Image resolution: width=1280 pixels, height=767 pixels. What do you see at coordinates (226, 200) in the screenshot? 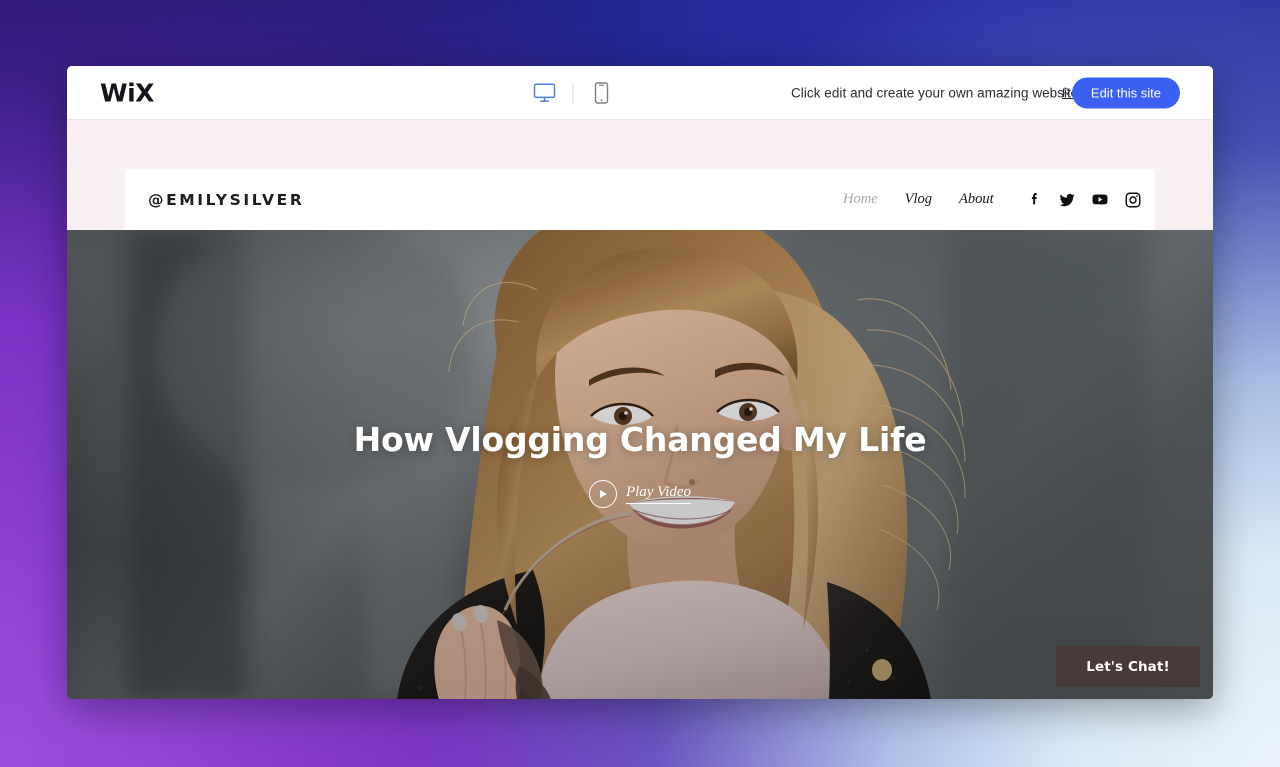
I see `site-logo: @EMILYSILVER` at bounding box center [226, 200].